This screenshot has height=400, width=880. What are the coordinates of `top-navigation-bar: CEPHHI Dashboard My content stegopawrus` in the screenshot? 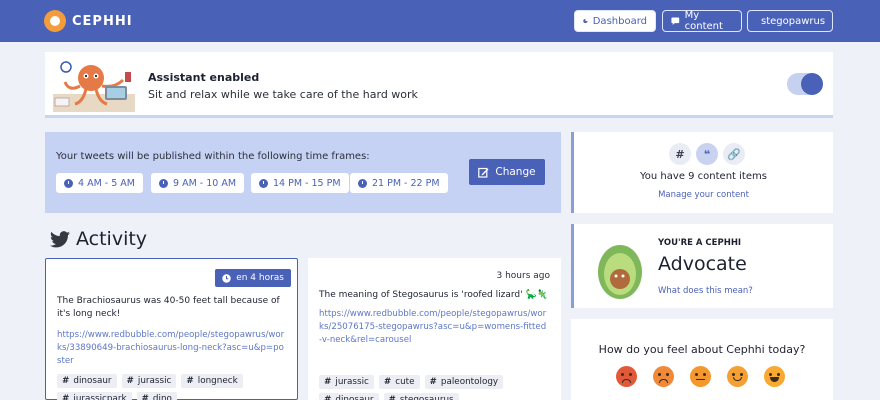 It's located at (440, 21).